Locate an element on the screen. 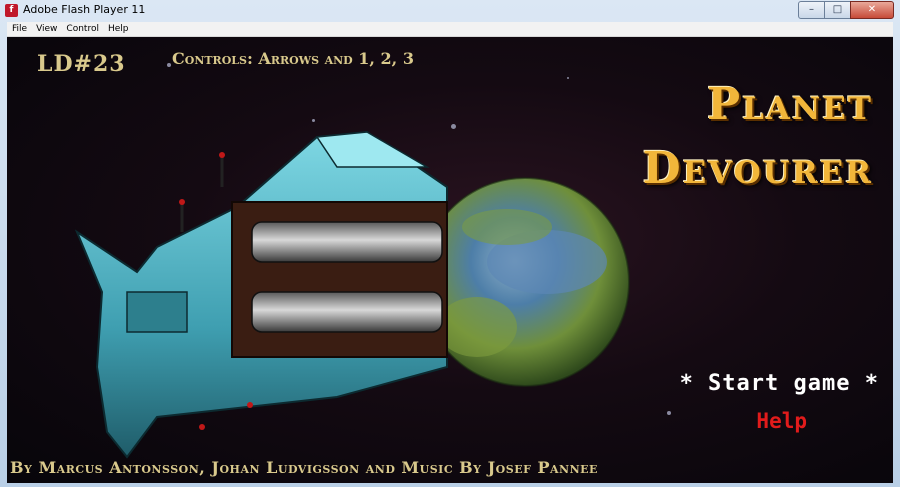  menu-bar: File View Control Help is located at coordinates (450, 29).